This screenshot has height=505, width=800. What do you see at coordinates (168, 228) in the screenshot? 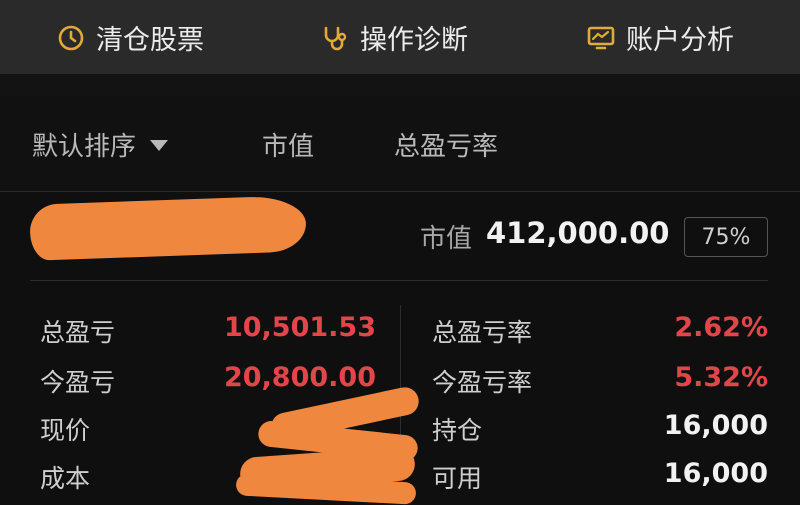
I see `redacted-stock-name` at bounding box center [168, 228].